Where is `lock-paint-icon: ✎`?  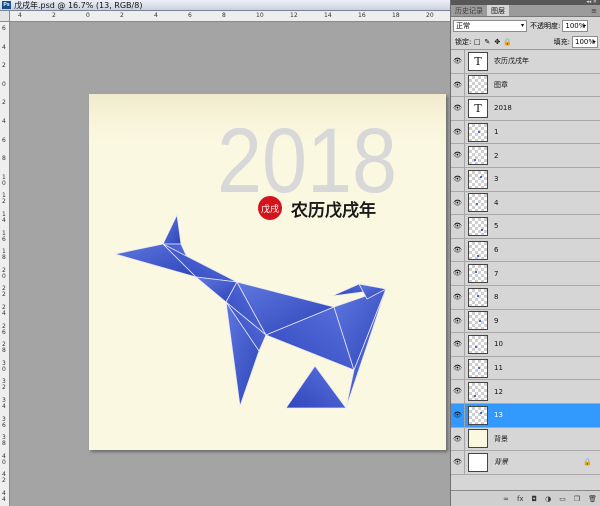
lock-paint-icon: ✎ is located at coordinates (487, 42).